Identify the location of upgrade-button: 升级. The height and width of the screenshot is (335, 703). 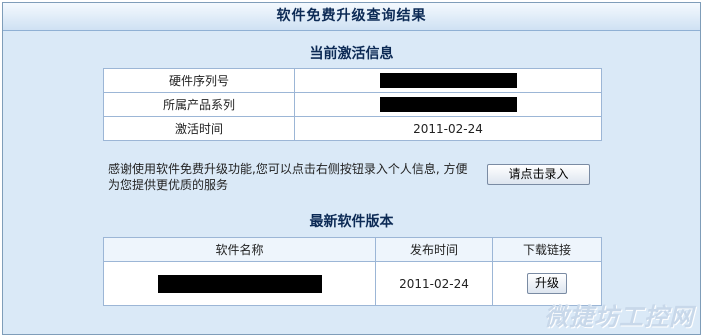
(547, 283).